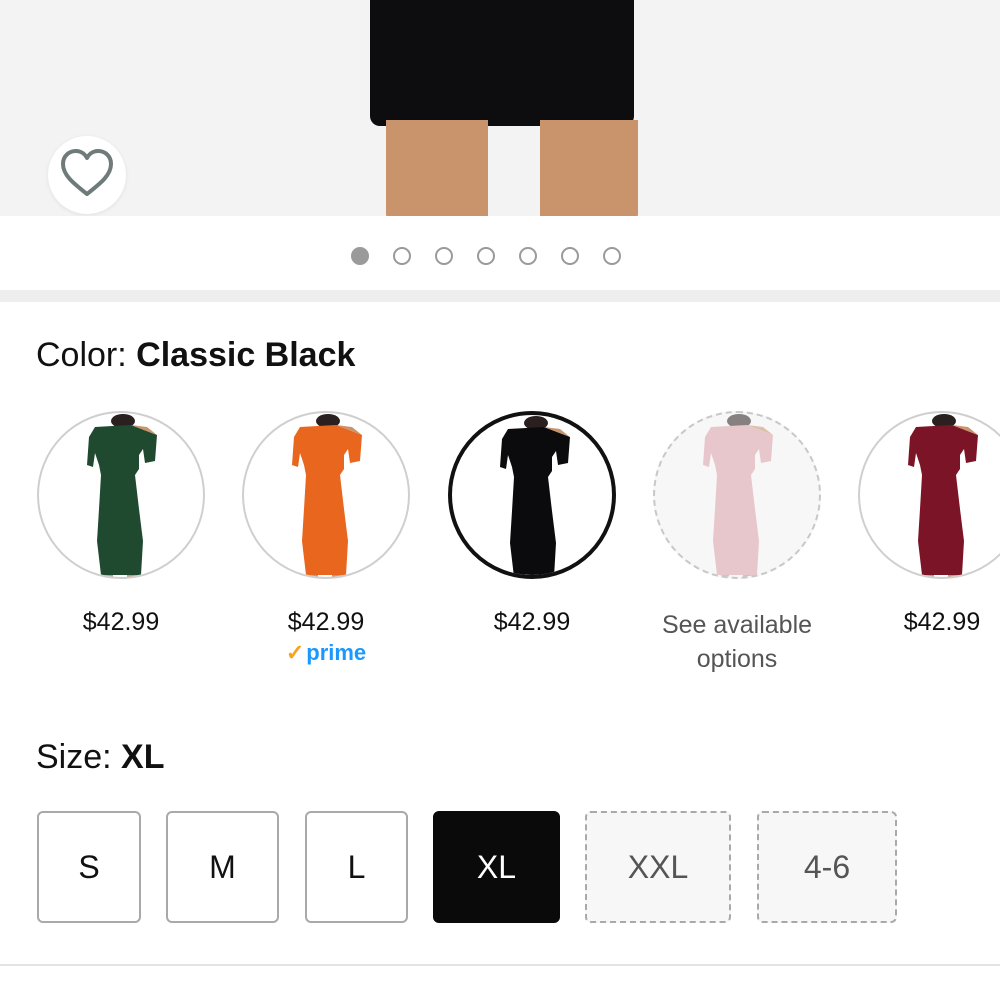 This screenshot has height=1000, width=1000. I want to click on size-option-m: M, so click(222, 867).